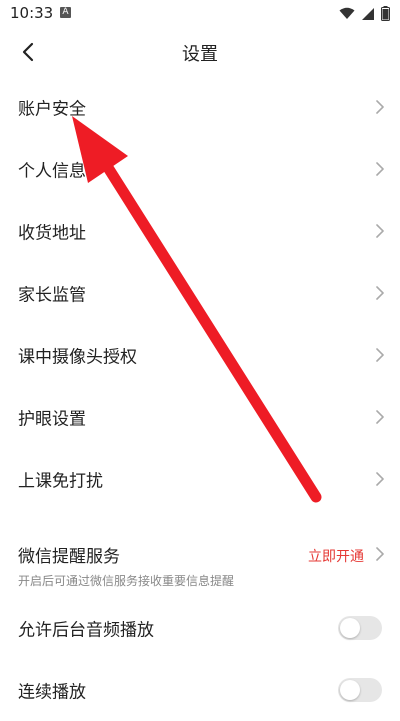 Image resolution: width=400 pixels, height=721 pixels. Describe the element at coordinates (200, 355) in the screenshot. I see `settings-item-camera-permission: 课中摄像头授权` at that location.